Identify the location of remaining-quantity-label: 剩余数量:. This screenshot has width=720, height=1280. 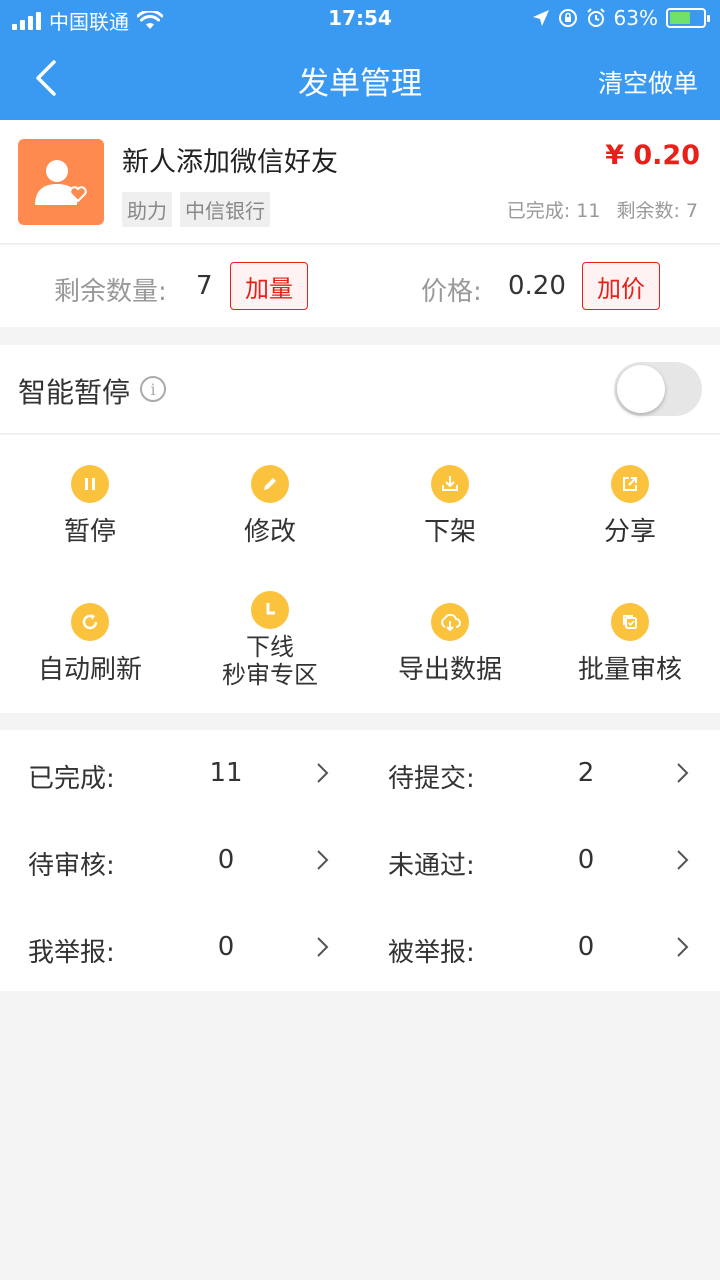
(110, 292).